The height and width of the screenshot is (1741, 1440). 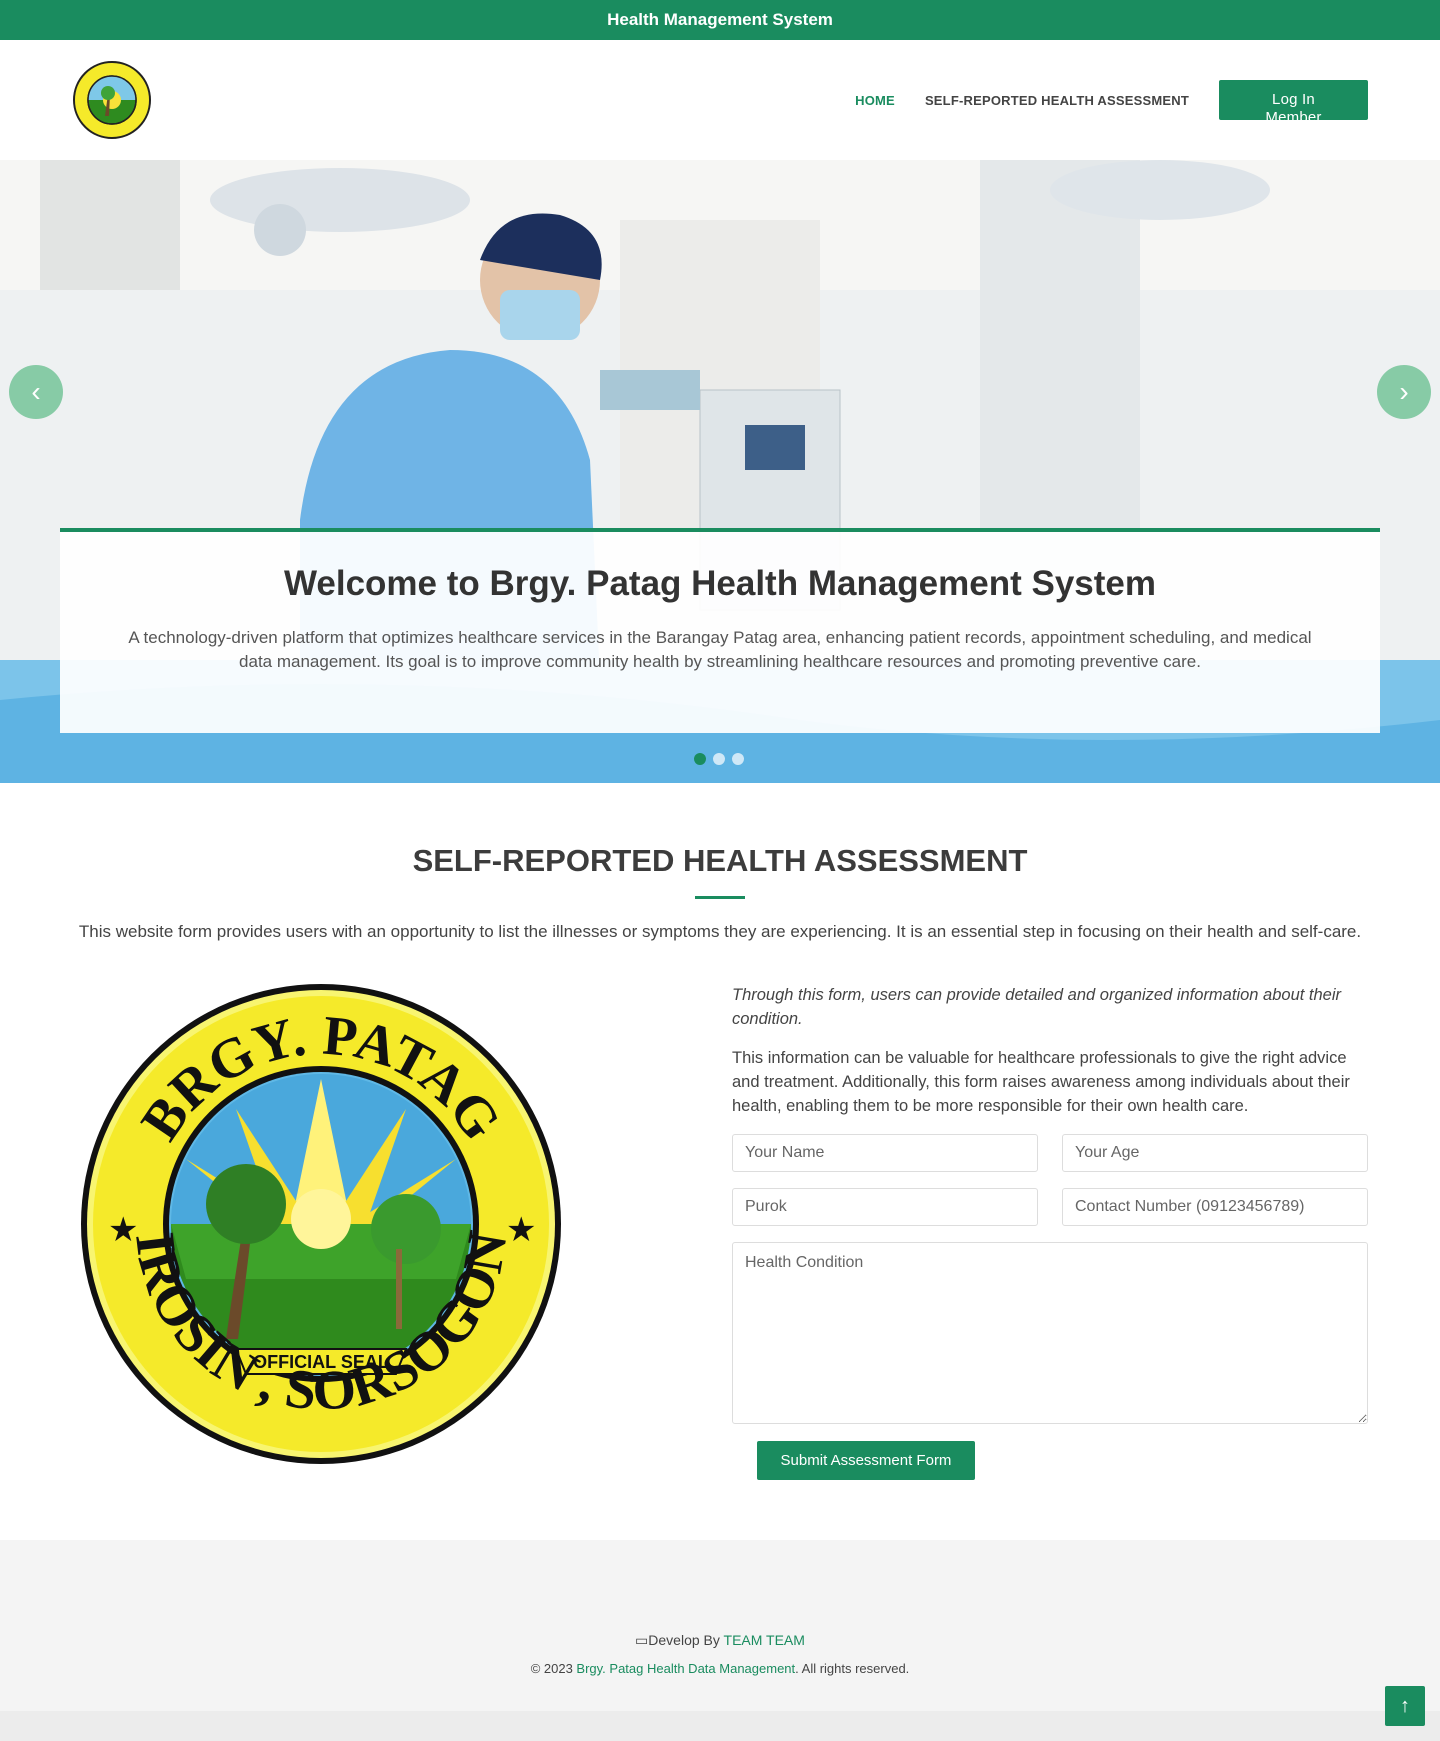 I want to click on chevron-right-icon: ›, so click(x=1404, y=391).